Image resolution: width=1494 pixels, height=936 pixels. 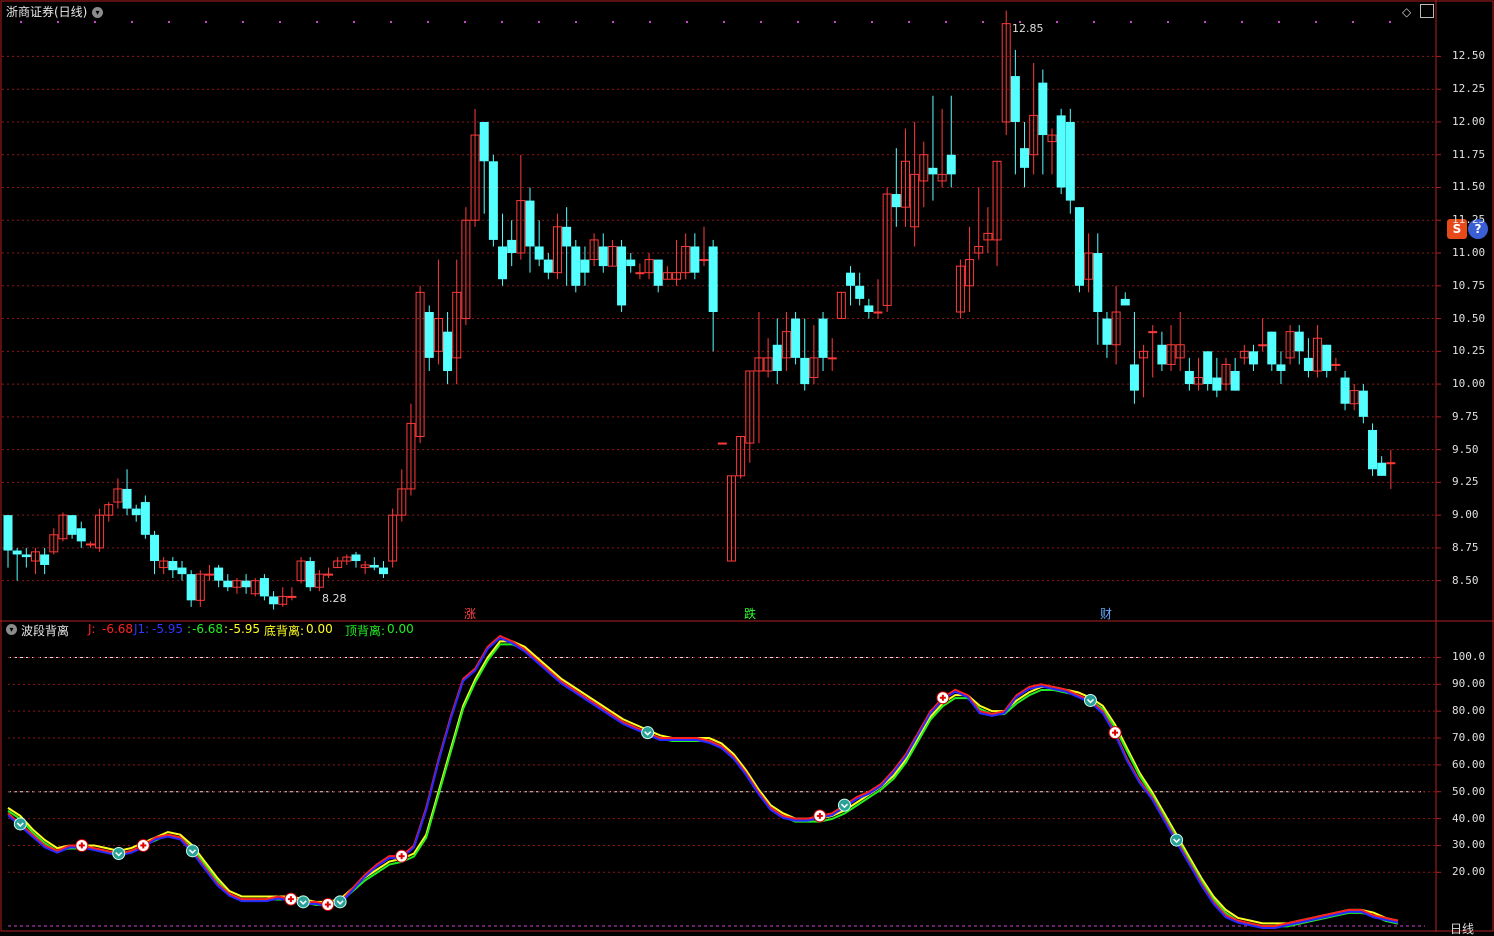 What do you see at coordinates (1469, 384) in the screenshot?
I see `price-tick-label: 10.00` at bounding box center [1469, 384].